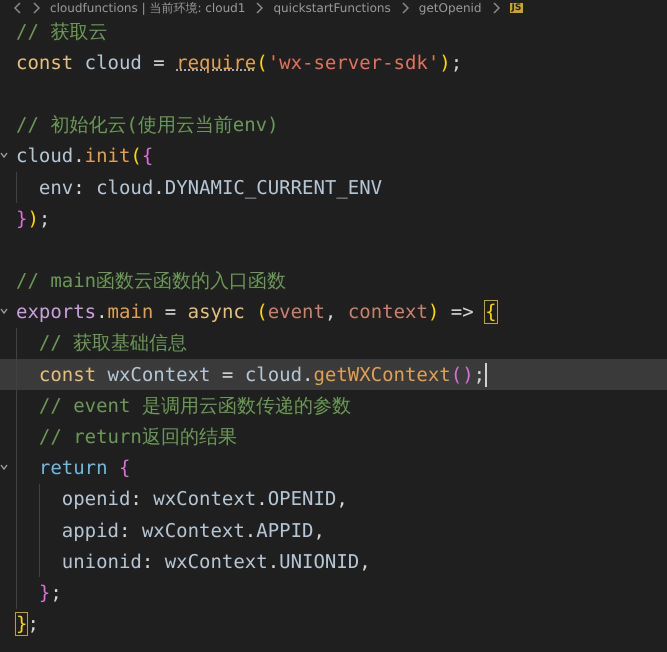 The height and width of the screenshot is (652, 667). I want to click on code-token: require, so click(216, 63).